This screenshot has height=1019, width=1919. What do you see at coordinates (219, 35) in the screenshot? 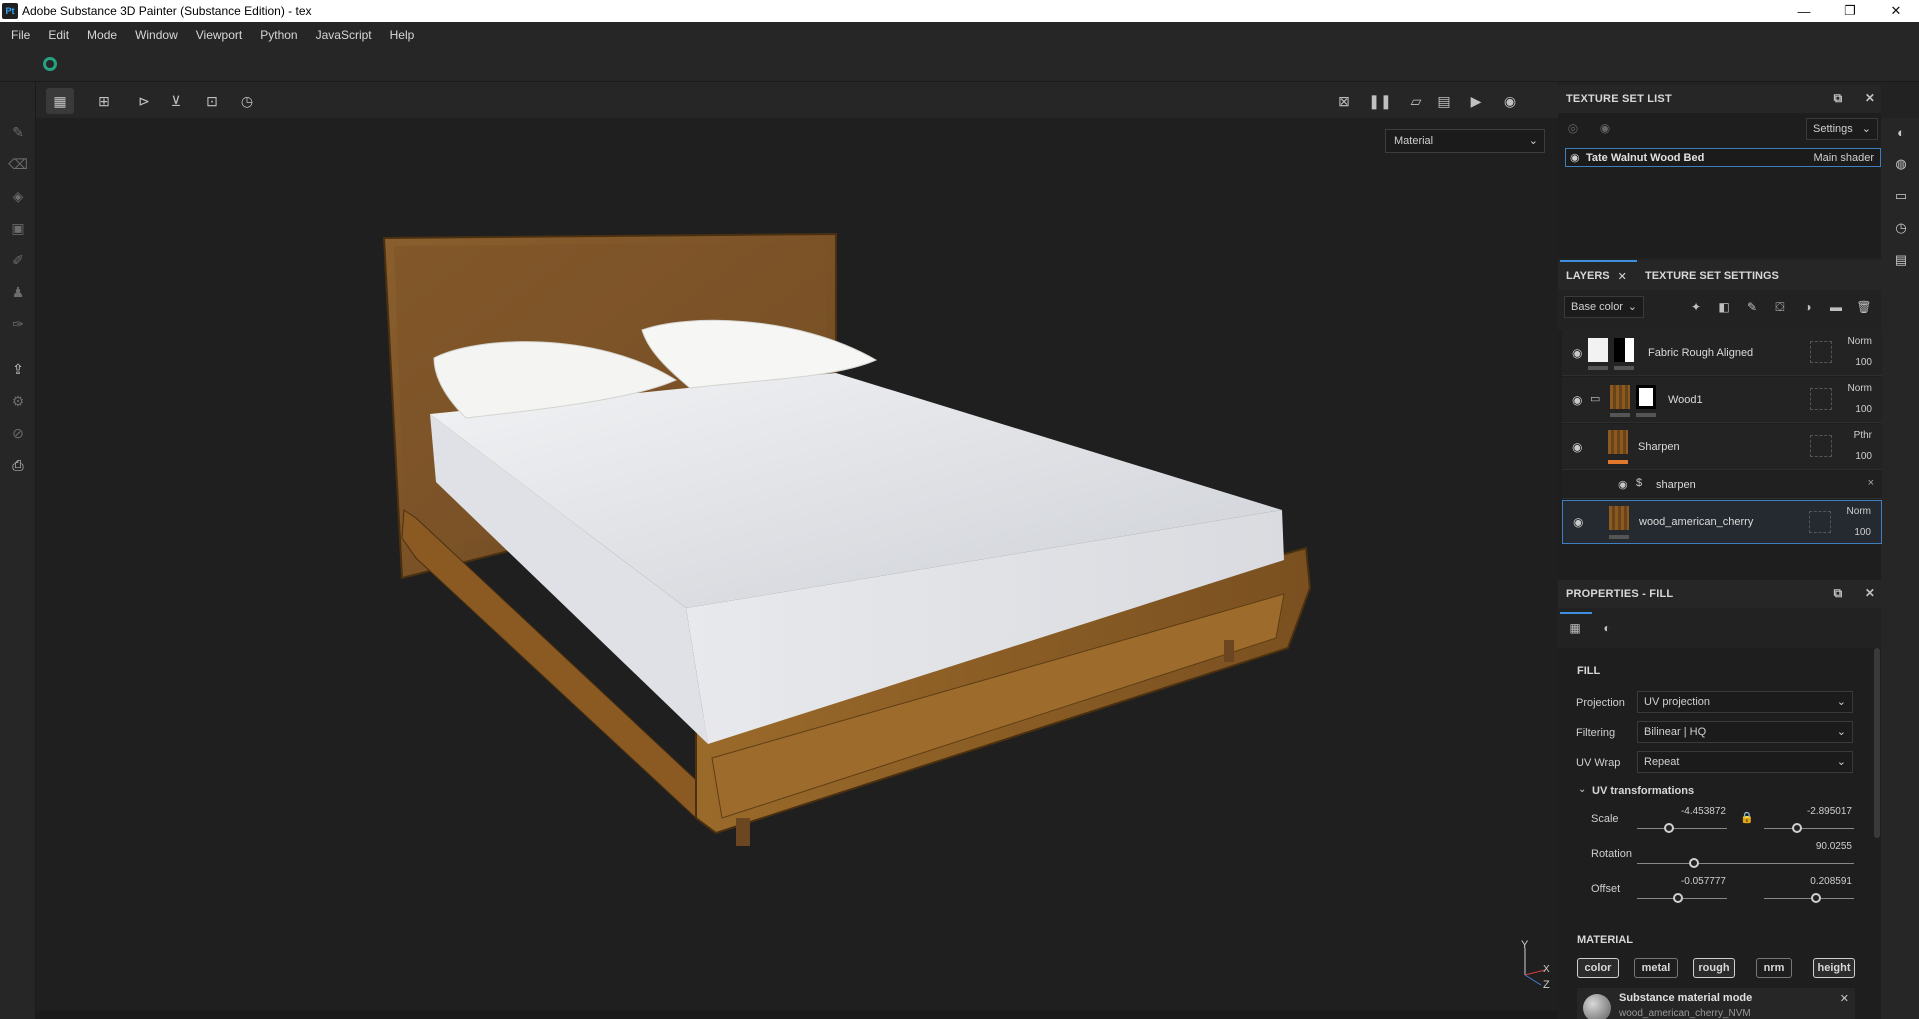
I see `menu-viewport: Viewport` at bounding box center [219, 35].